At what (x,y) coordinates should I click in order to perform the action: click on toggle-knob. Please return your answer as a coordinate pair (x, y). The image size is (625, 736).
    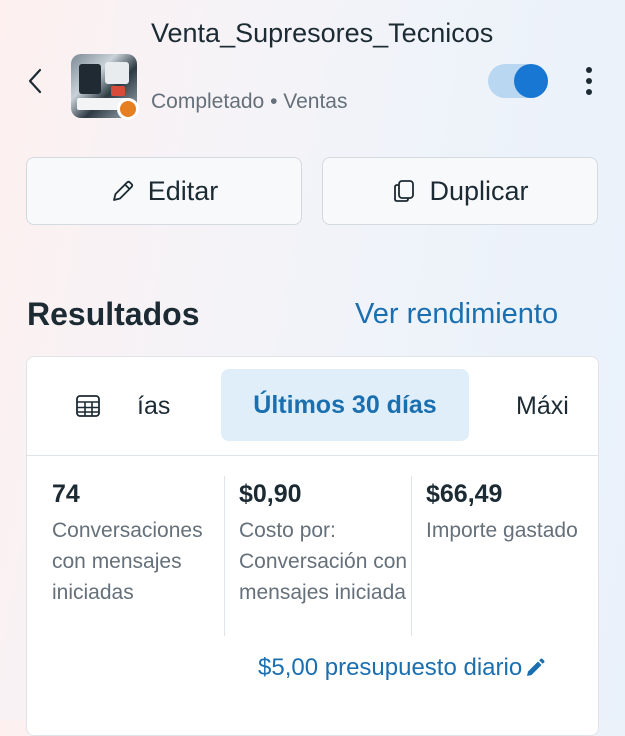
    Looking at the image, I should click on (531, 81).